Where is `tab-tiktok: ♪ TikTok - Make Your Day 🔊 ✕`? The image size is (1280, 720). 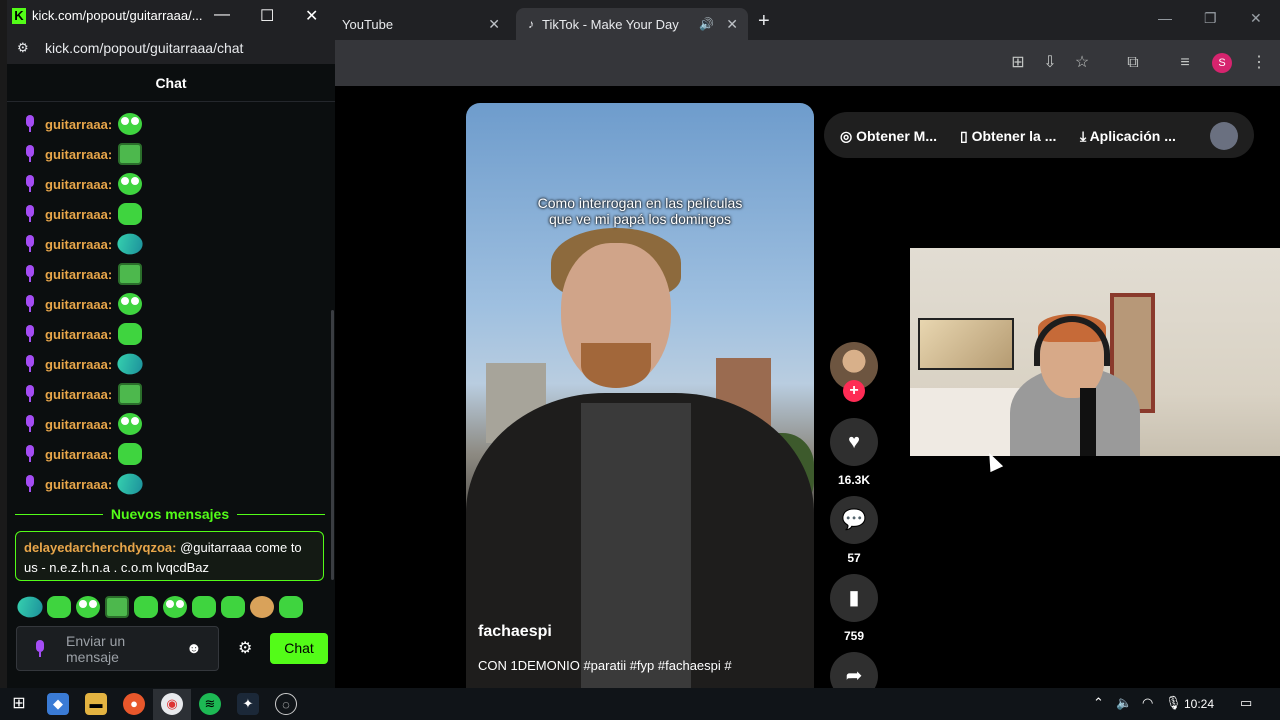
tab-tiktok: ♪ TikTok - Make Your Day 🔊 ✕ is located at coordinates (632, 24).